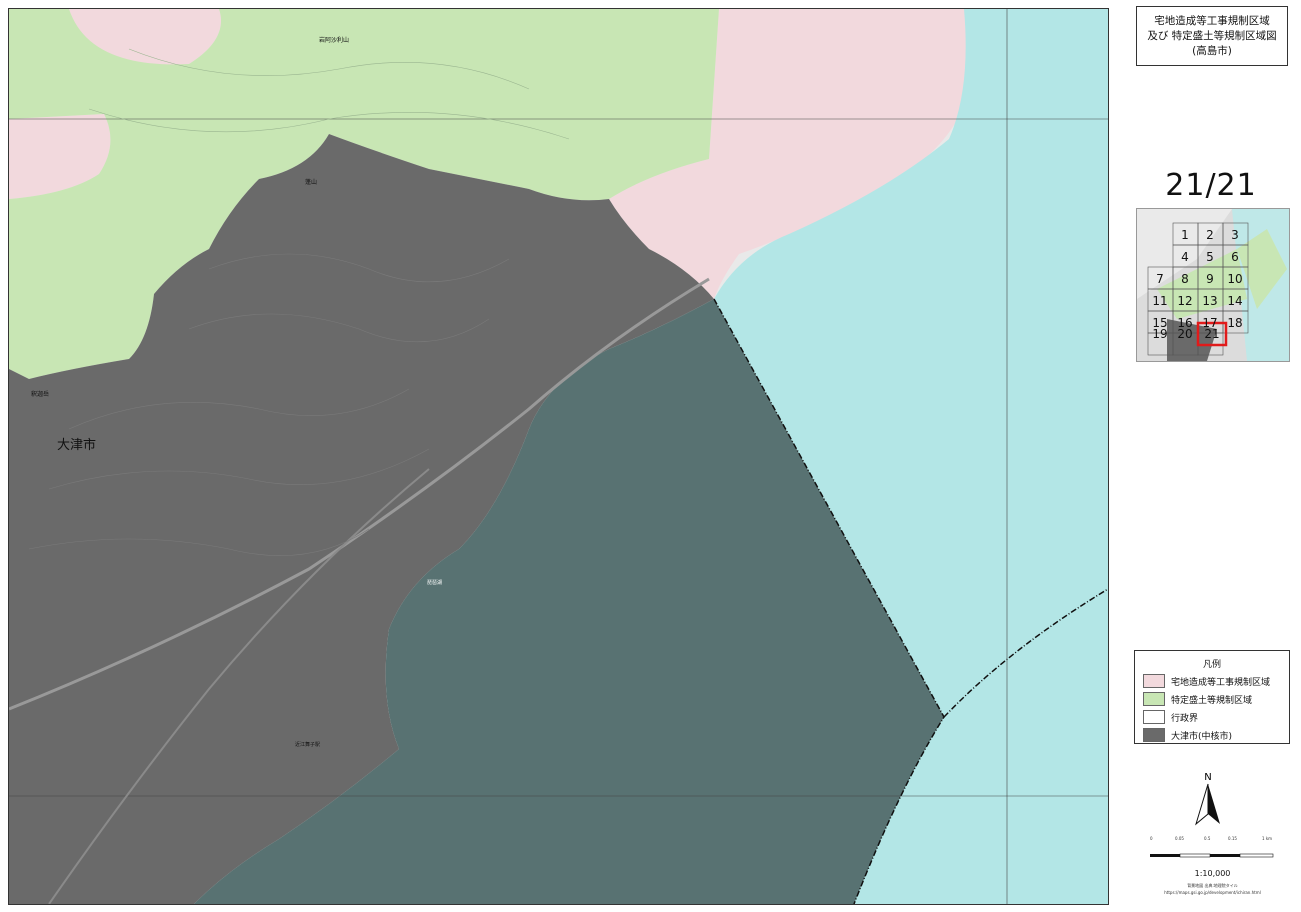 This screenshot has height=912, width=1301. I want to click on sheet-3: 3, so click(1235, 235).